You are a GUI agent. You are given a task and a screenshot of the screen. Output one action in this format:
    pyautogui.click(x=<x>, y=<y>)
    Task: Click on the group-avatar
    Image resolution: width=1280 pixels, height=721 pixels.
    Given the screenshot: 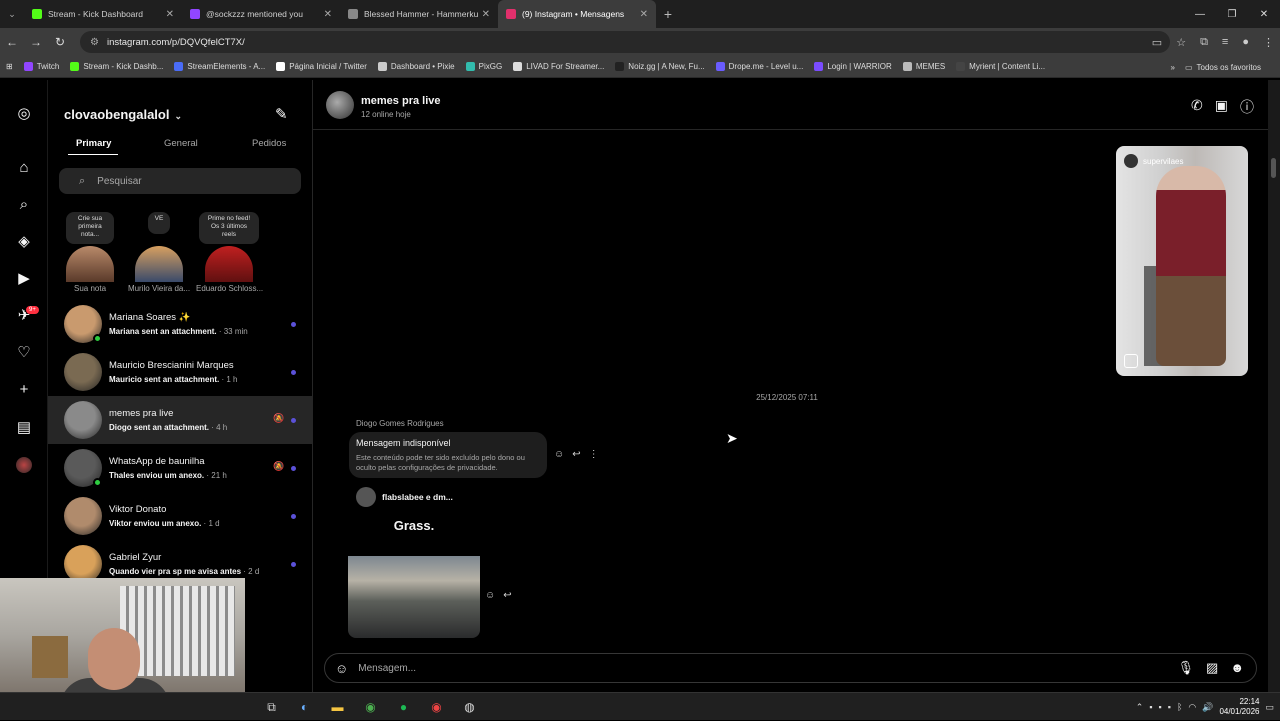 What is the action you would take?
    pyautogui.click(x=340, y=105)
    